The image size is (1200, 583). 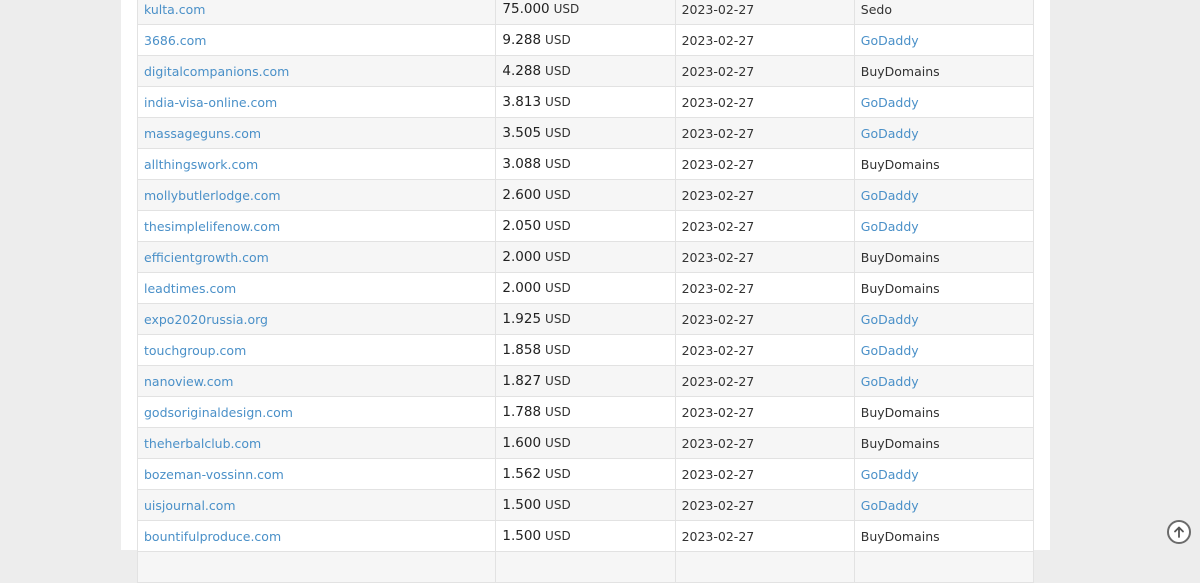 What do you see at coordinates (585, 71) in the screenshot?
I see `price-cell: 4.288 USD` at bounding box center [585, 71].